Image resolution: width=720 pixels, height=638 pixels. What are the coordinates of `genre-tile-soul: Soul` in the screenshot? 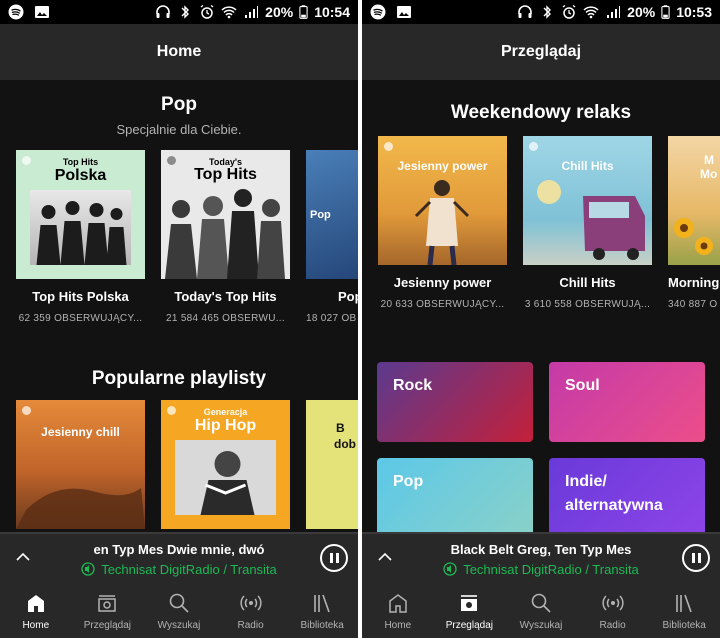 It's located at (627, 402).